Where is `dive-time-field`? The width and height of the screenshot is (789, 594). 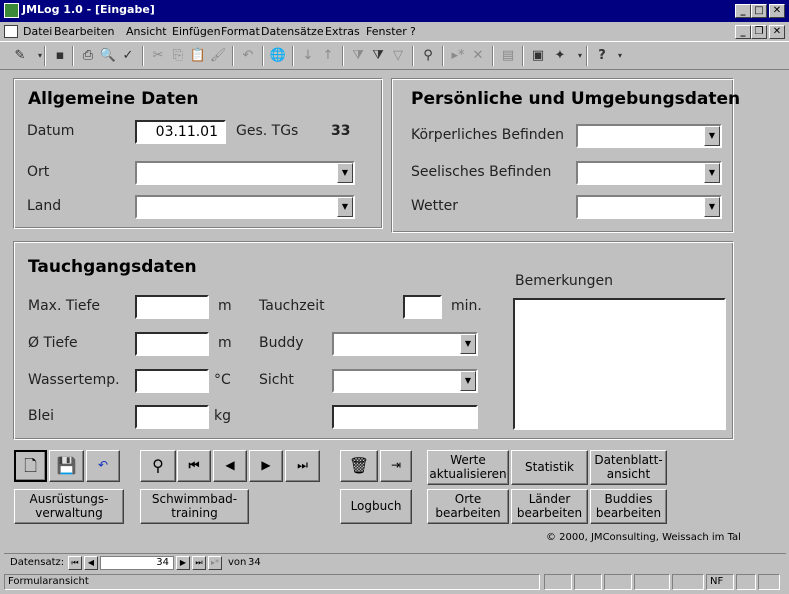 dive-time-field is located at coordinates (422, 307).